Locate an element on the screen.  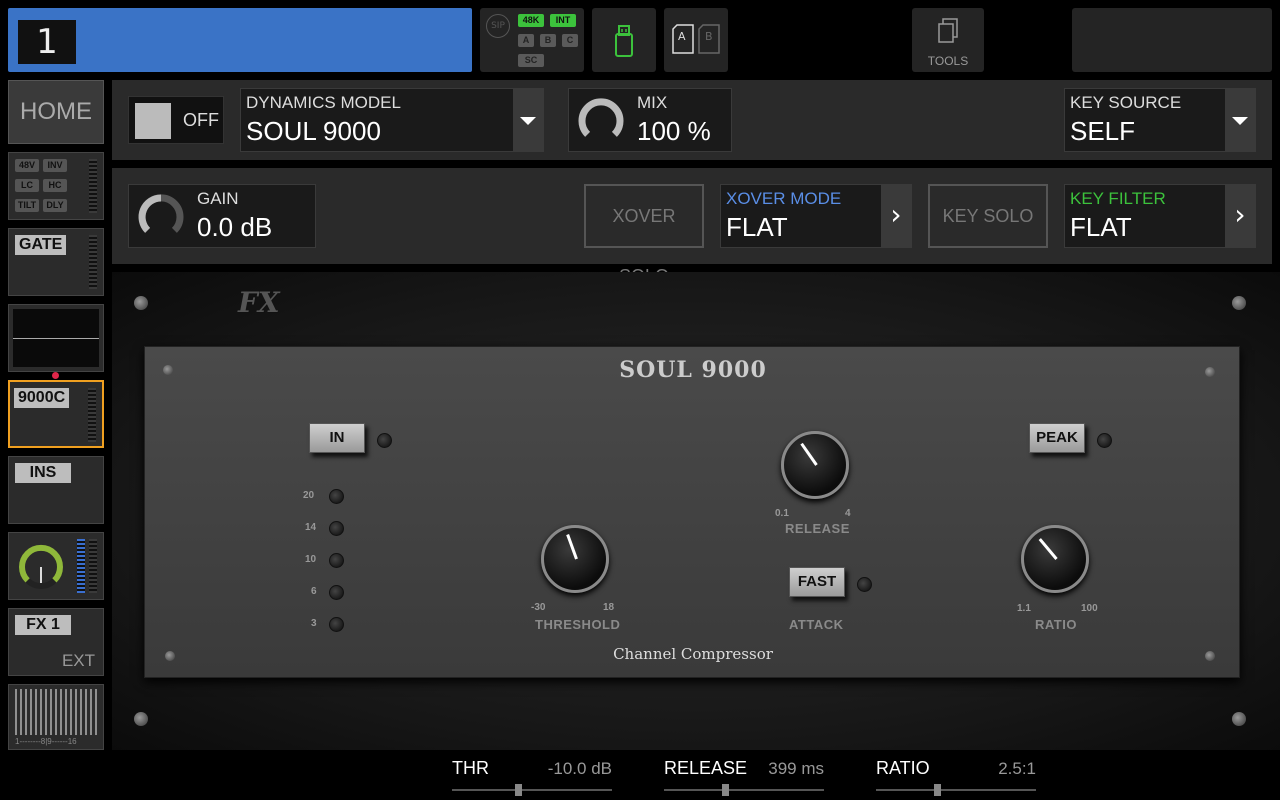
input-section-tile: 48V INV LC HC TILT DLY is located at coordinates (56, 186).